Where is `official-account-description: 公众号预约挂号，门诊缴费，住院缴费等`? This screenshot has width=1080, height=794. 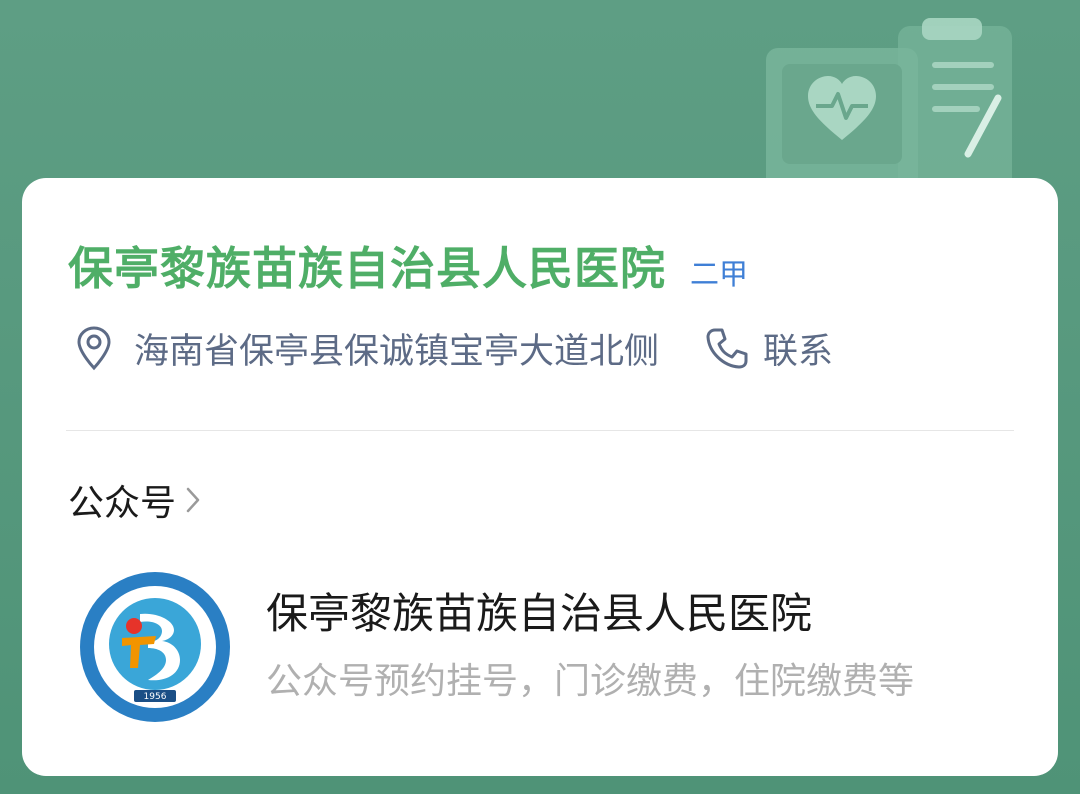
official-account-description: 公众号预约挂号，门诊缴费，住院缴费等 is located at coordinates (590, 681).